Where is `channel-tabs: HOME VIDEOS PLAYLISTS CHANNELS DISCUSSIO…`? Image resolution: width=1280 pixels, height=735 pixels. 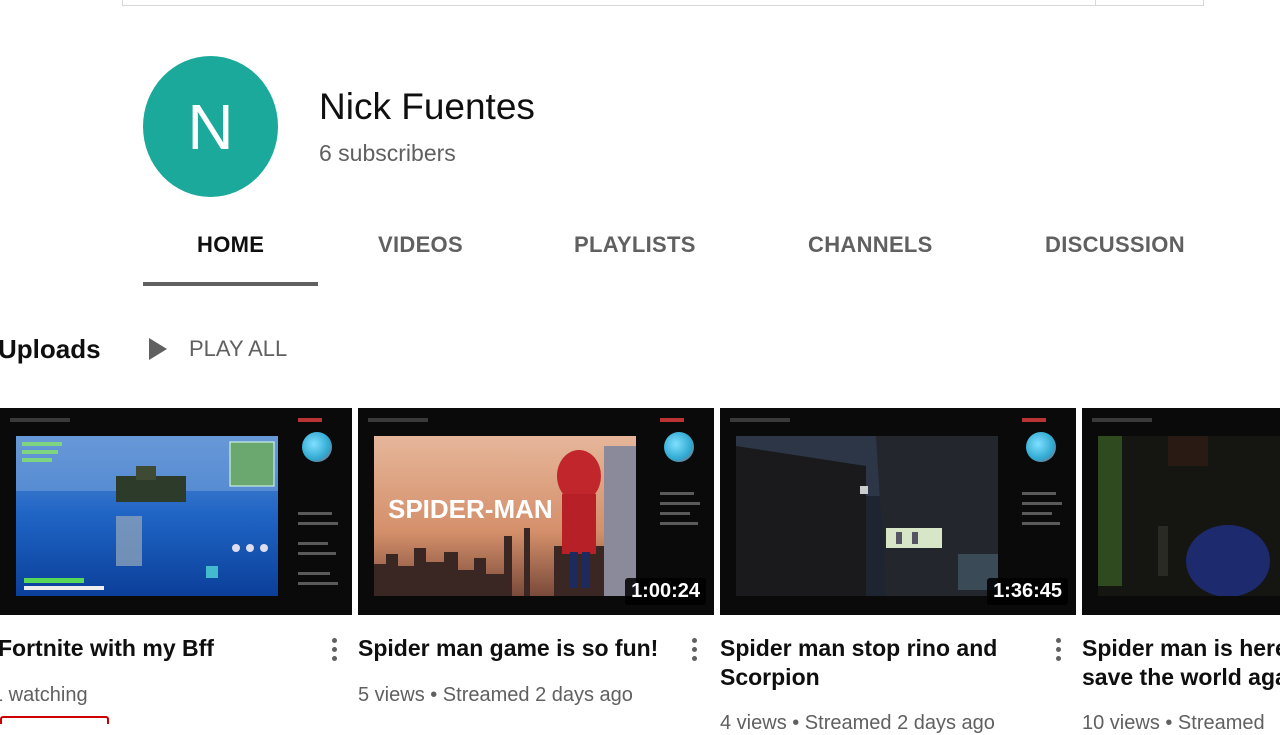
channel-tabs: HOME VIDEOS PLAYLISTS CHANNELS DISCUSSIO… is located at coordinates (640, 255).